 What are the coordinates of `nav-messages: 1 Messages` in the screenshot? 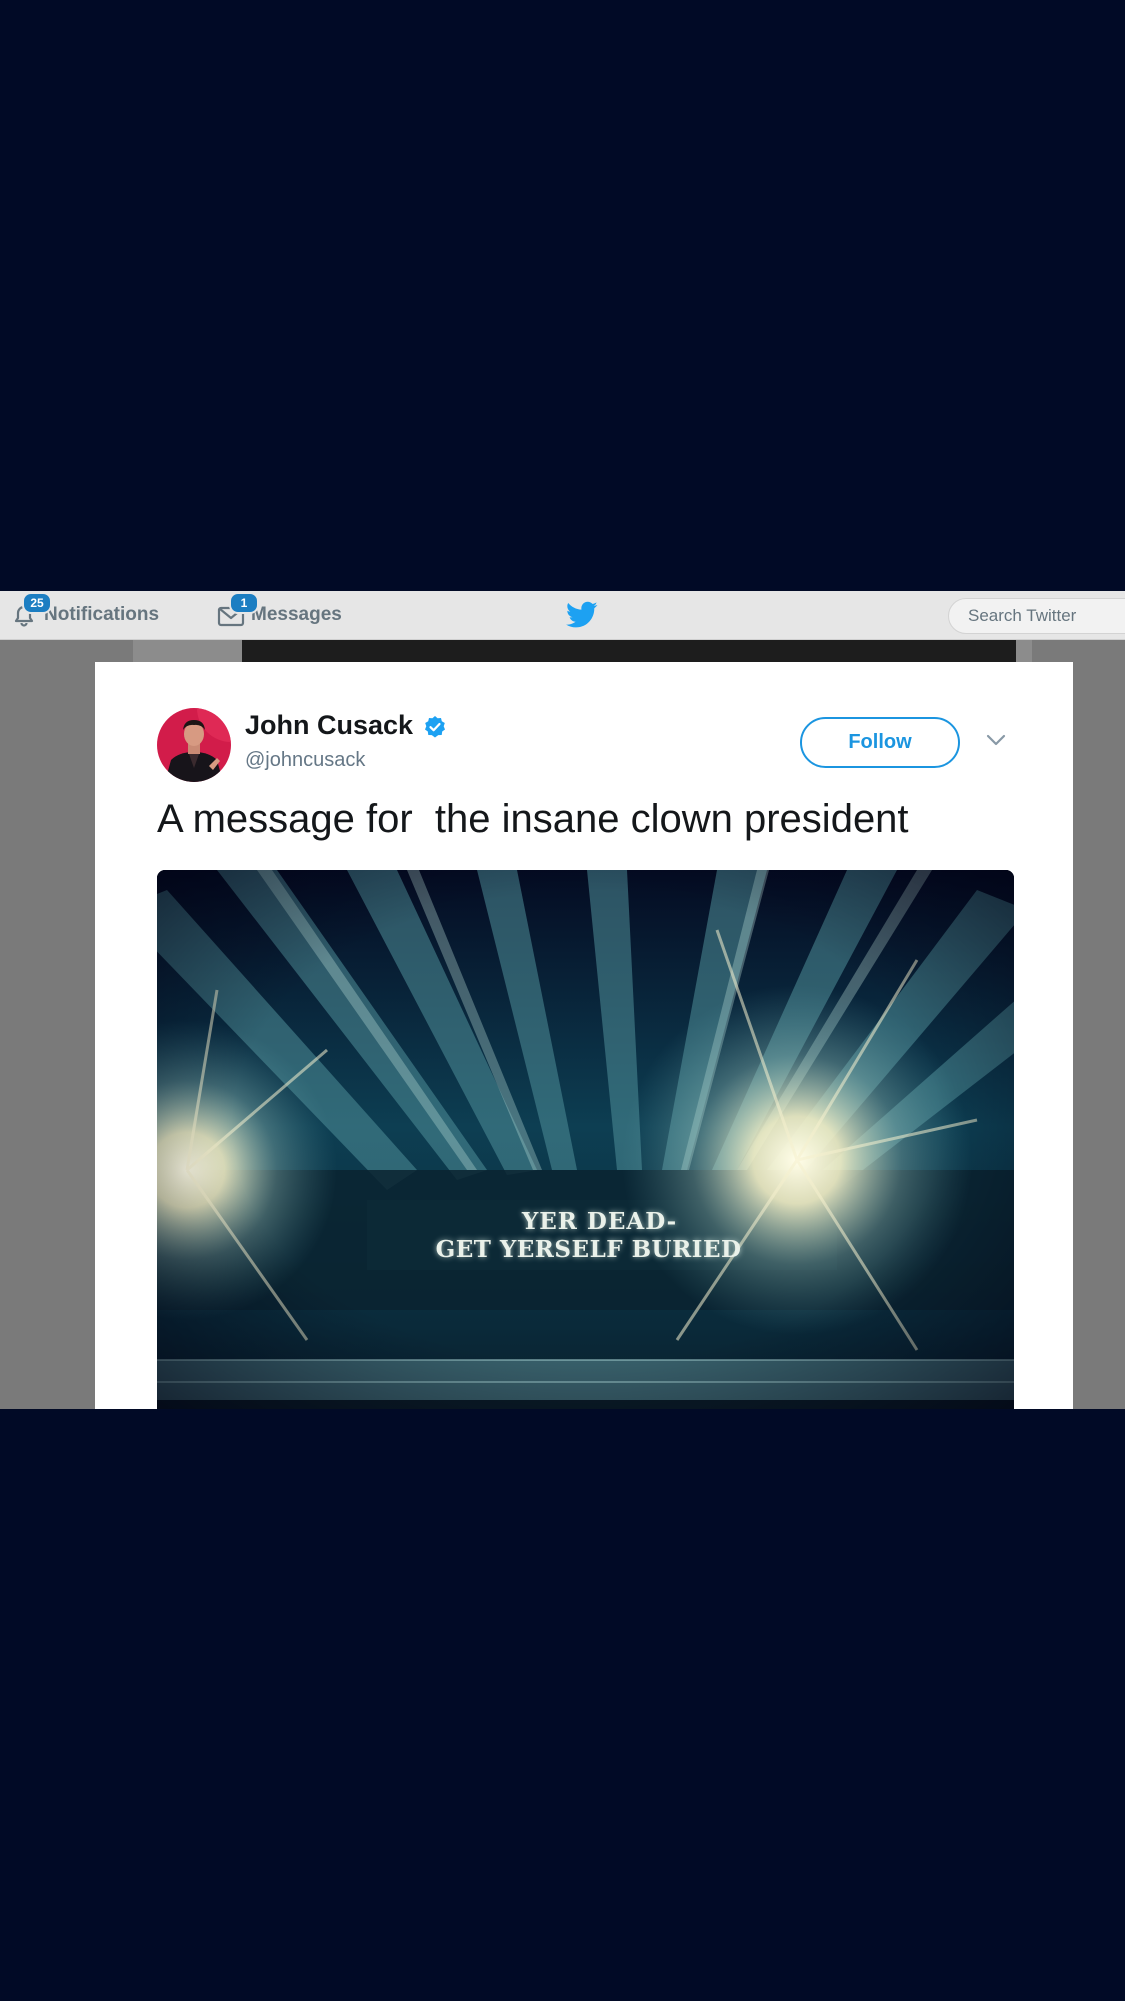 It's located at (279, 615).